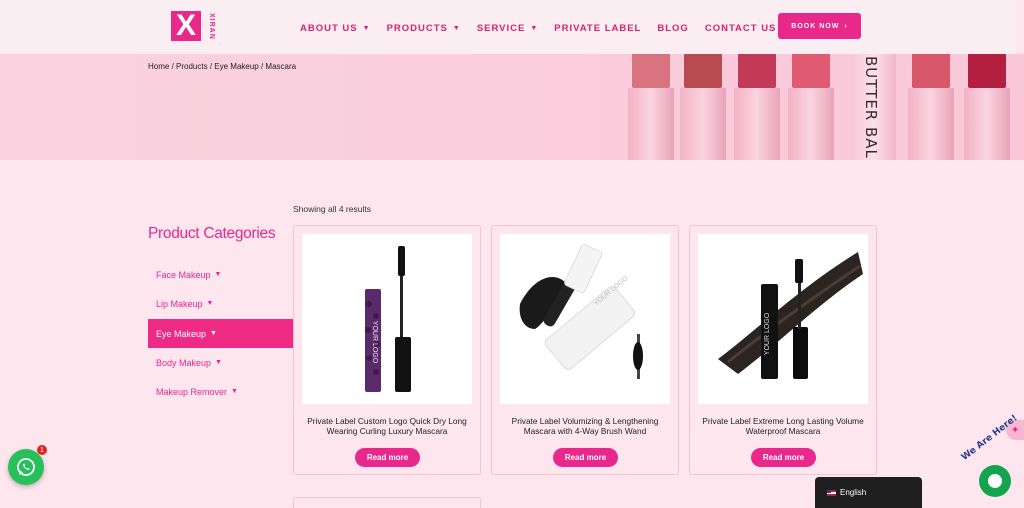 Image resolution: width=1024 pixels, height=508 pixels. I want to click on language-selector: English, so click(868, 492).